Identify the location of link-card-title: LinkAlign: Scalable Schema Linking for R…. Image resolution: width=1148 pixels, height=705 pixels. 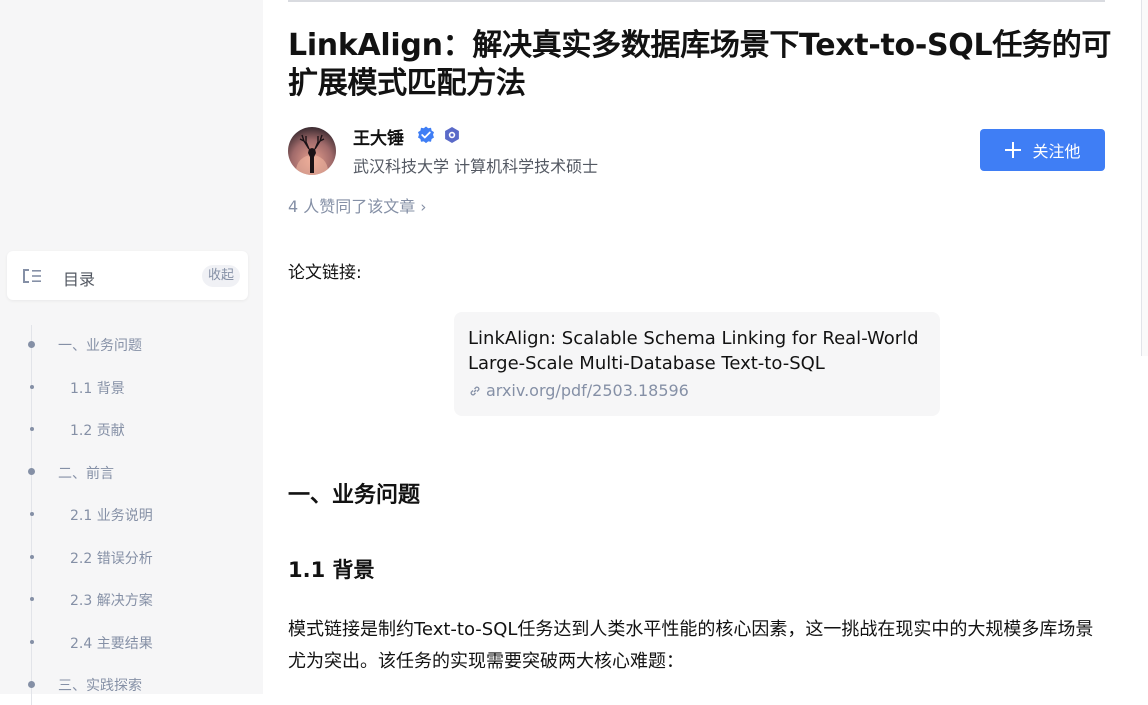
(693, 351).